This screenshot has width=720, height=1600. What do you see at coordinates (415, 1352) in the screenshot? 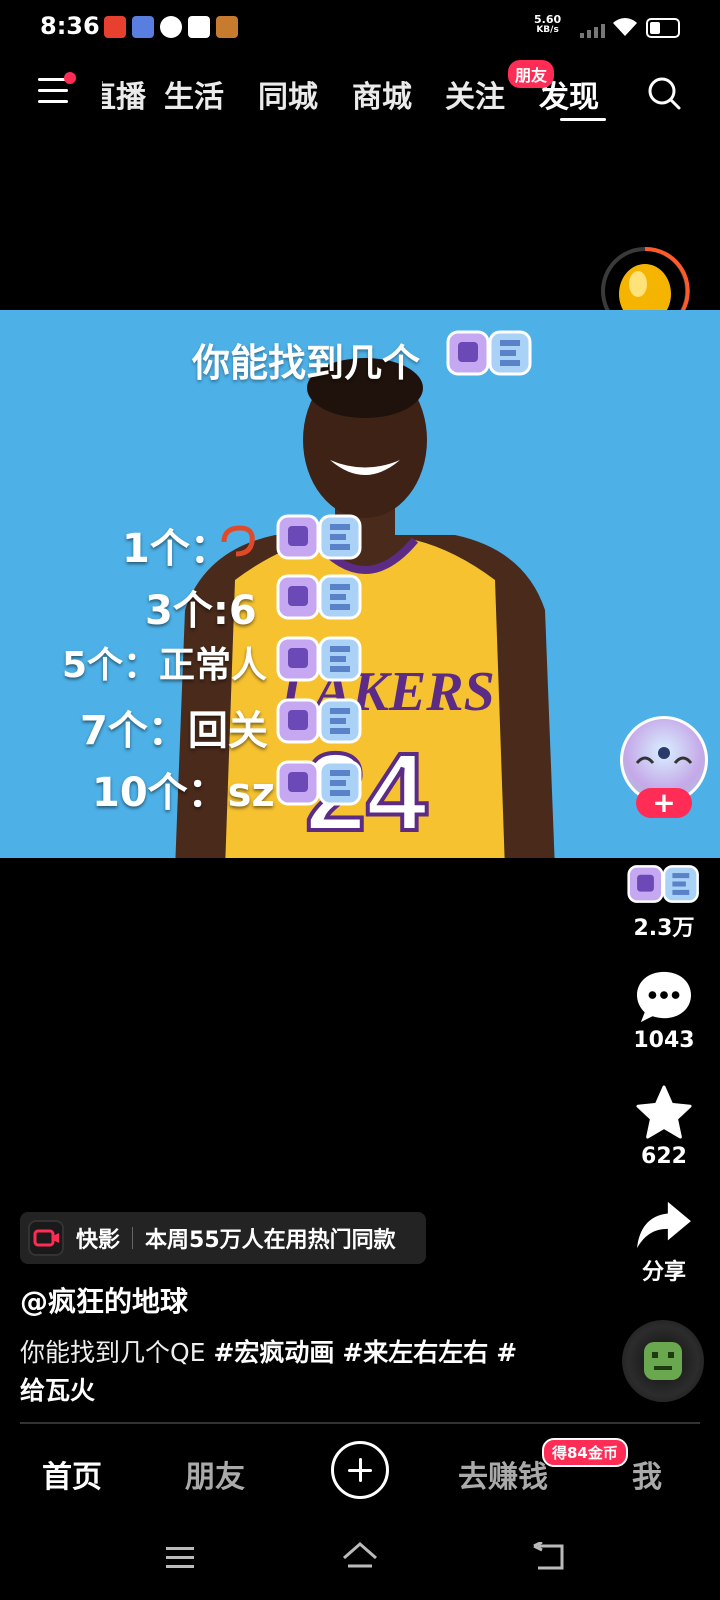
I see `hashtag: #来左右左右` at bounding box center [415, 1352].